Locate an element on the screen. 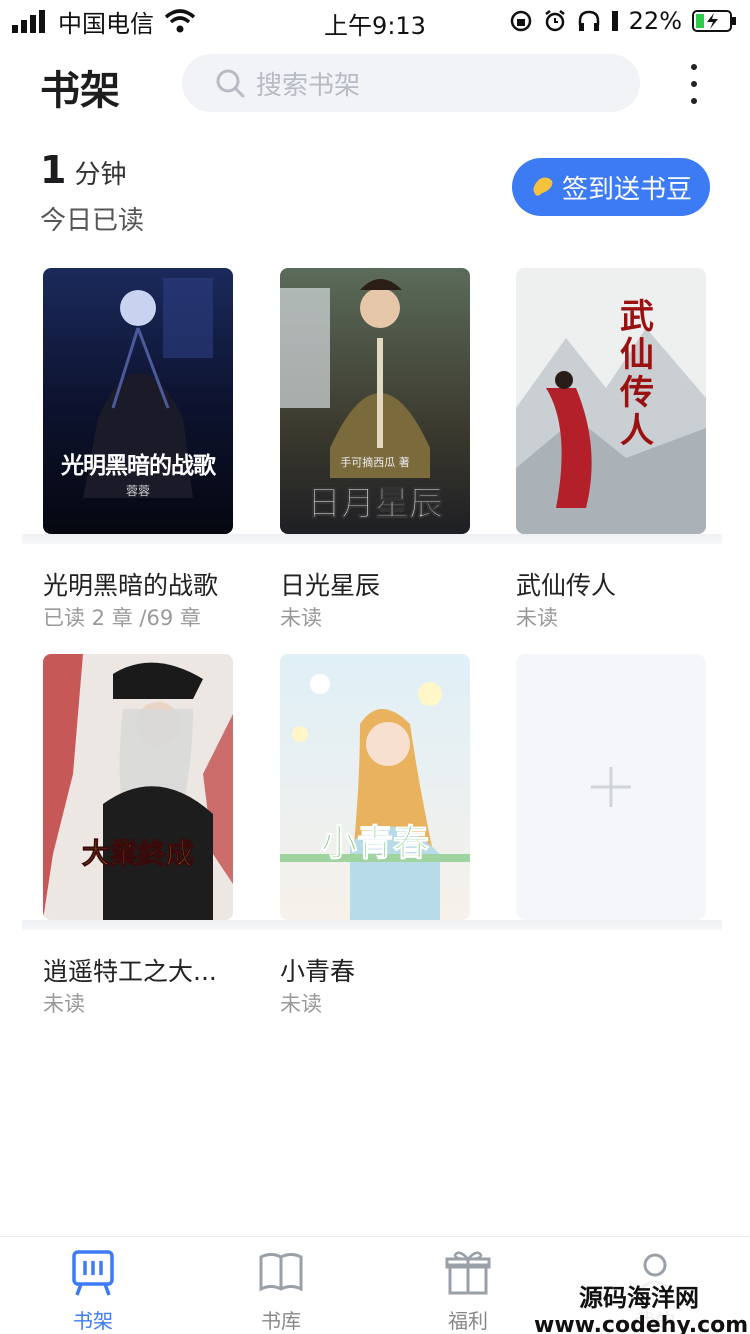 This screenshot has width=750, height=1334. signin-label: 签到送书豆 is located at coordinates (626, 189).